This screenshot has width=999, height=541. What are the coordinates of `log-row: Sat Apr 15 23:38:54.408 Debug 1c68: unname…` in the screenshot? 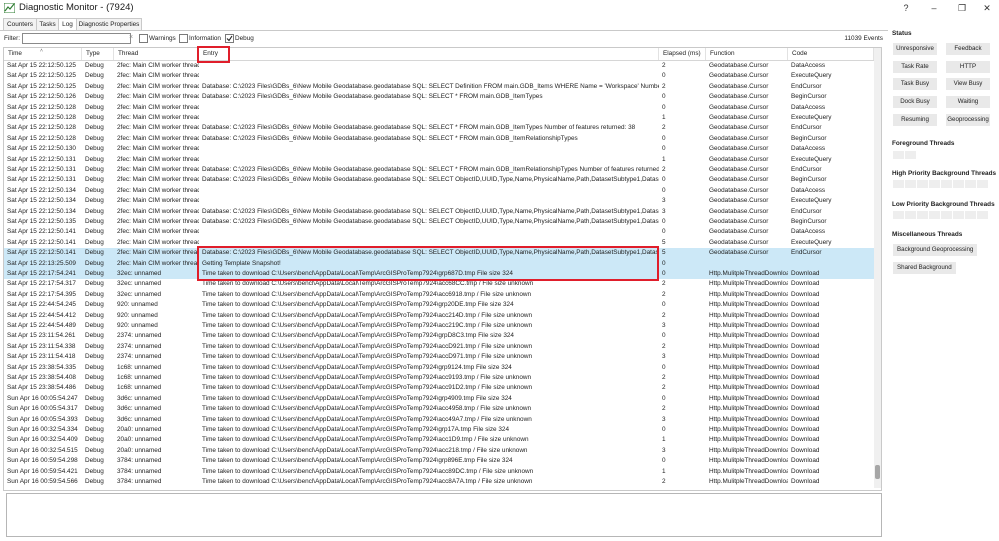 It's located at (439, 378).